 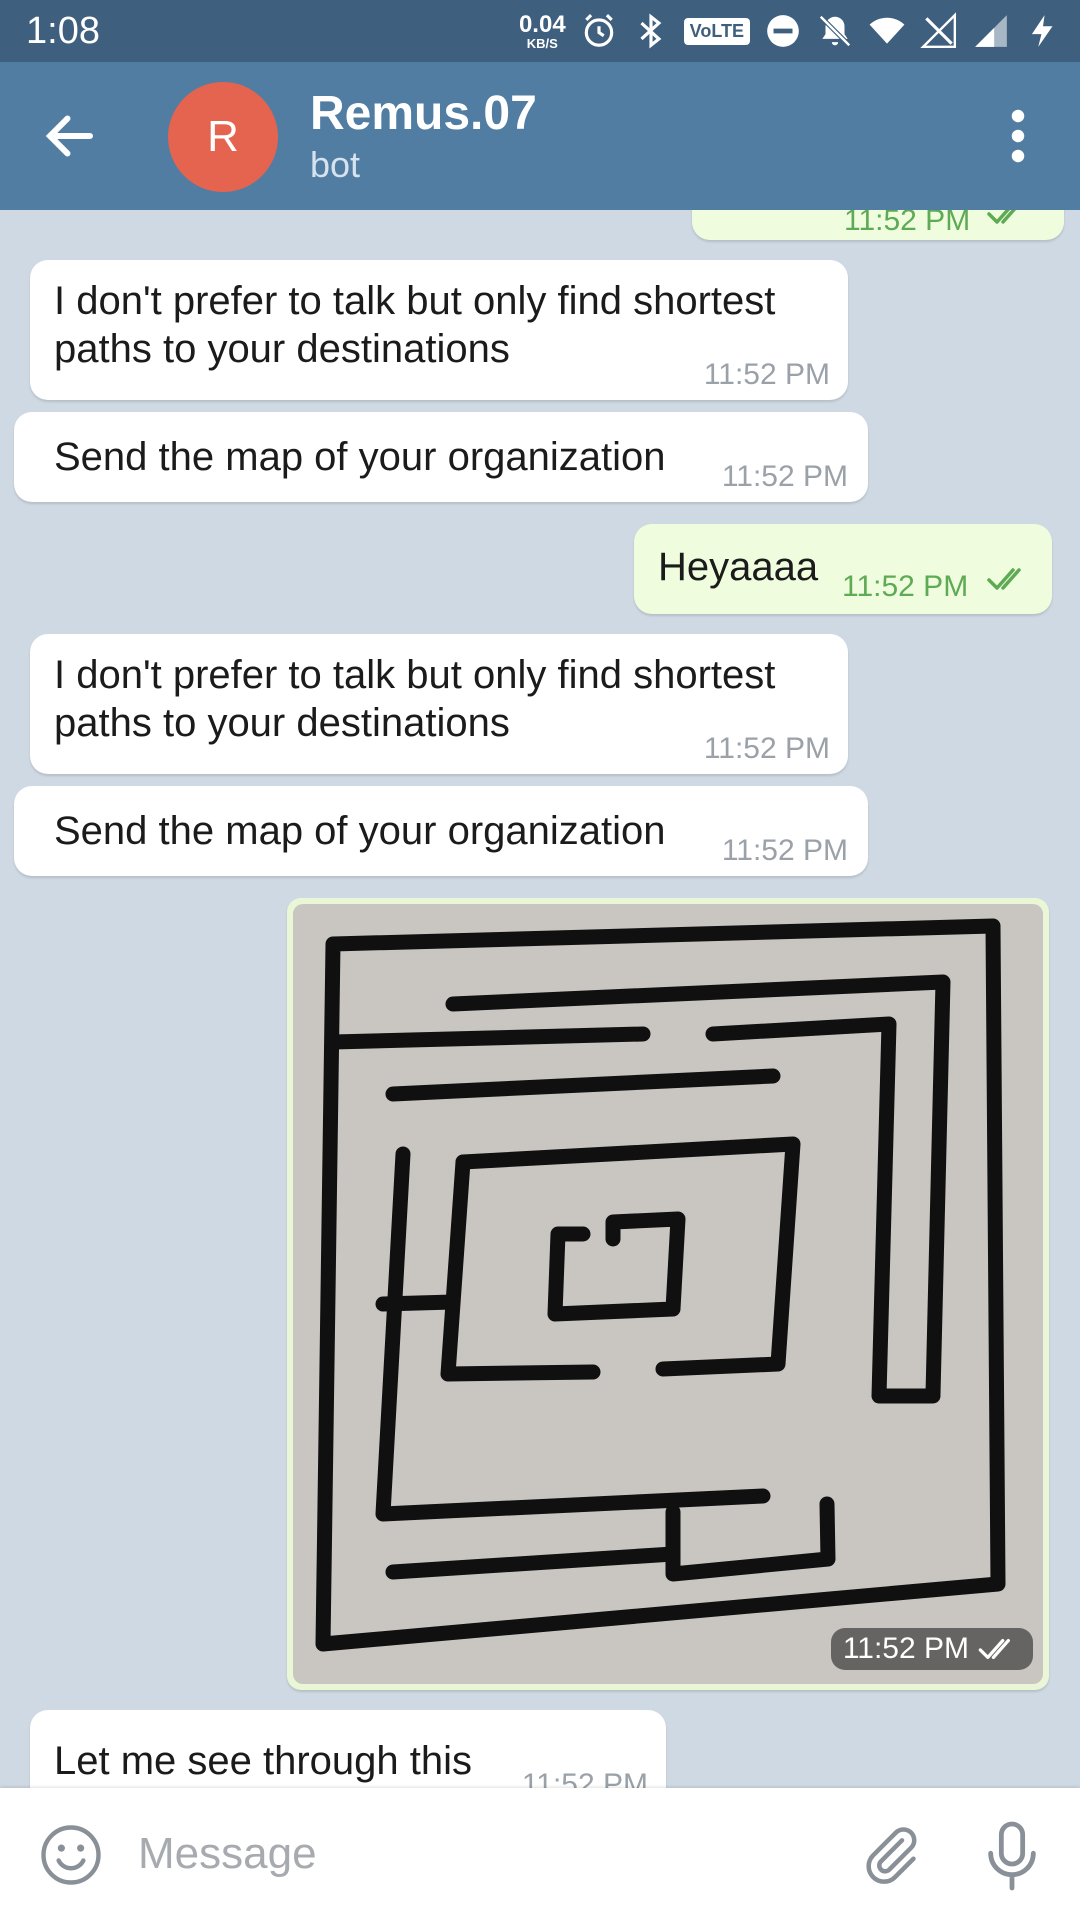 What do you see at coordinates (760, 215) in the screenshot?
I see `message-text: /start` at bounding box center [760, 215].